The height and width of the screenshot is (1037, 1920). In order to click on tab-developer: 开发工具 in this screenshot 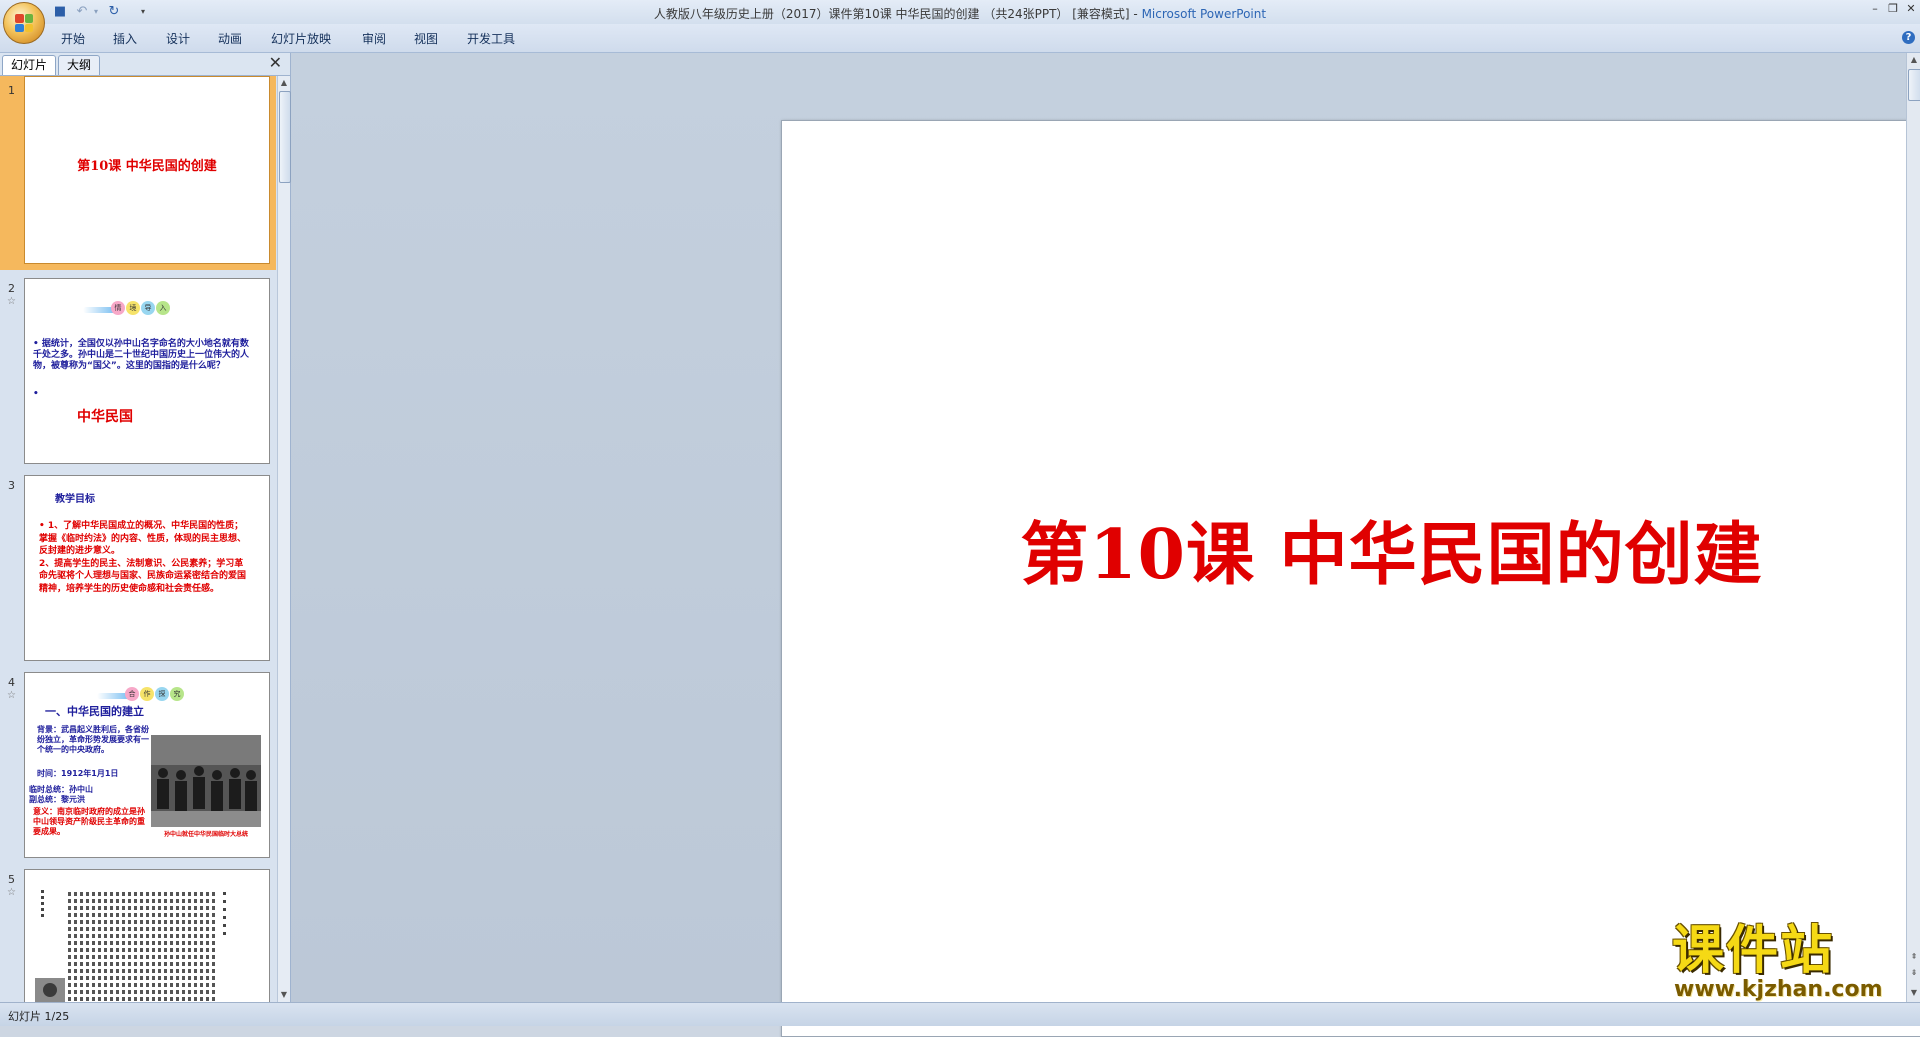, I will do `click(491, 38)`.